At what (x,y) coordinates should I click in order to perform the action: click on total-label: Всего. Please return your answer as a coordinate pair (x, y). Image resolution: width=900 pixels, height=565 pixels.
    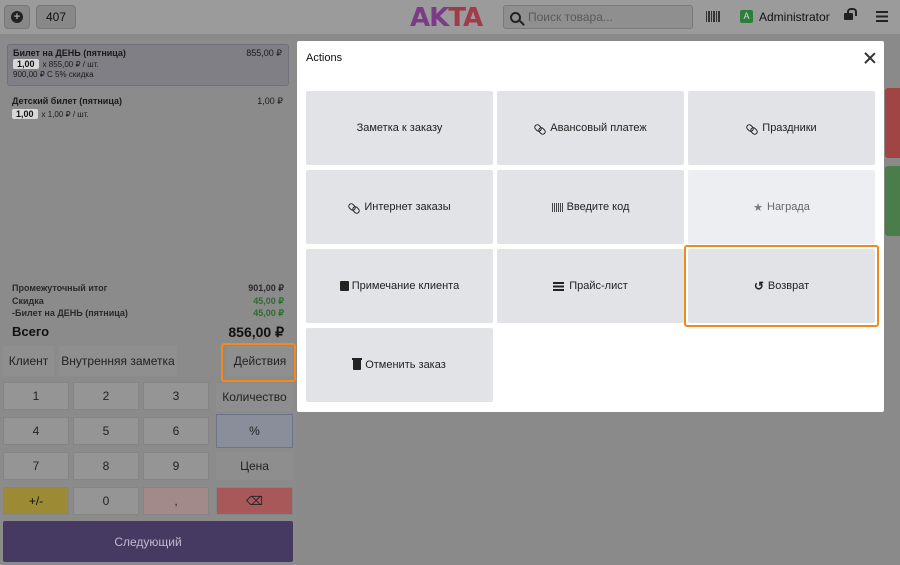
    Looking at the image, I should click on (31, 331).